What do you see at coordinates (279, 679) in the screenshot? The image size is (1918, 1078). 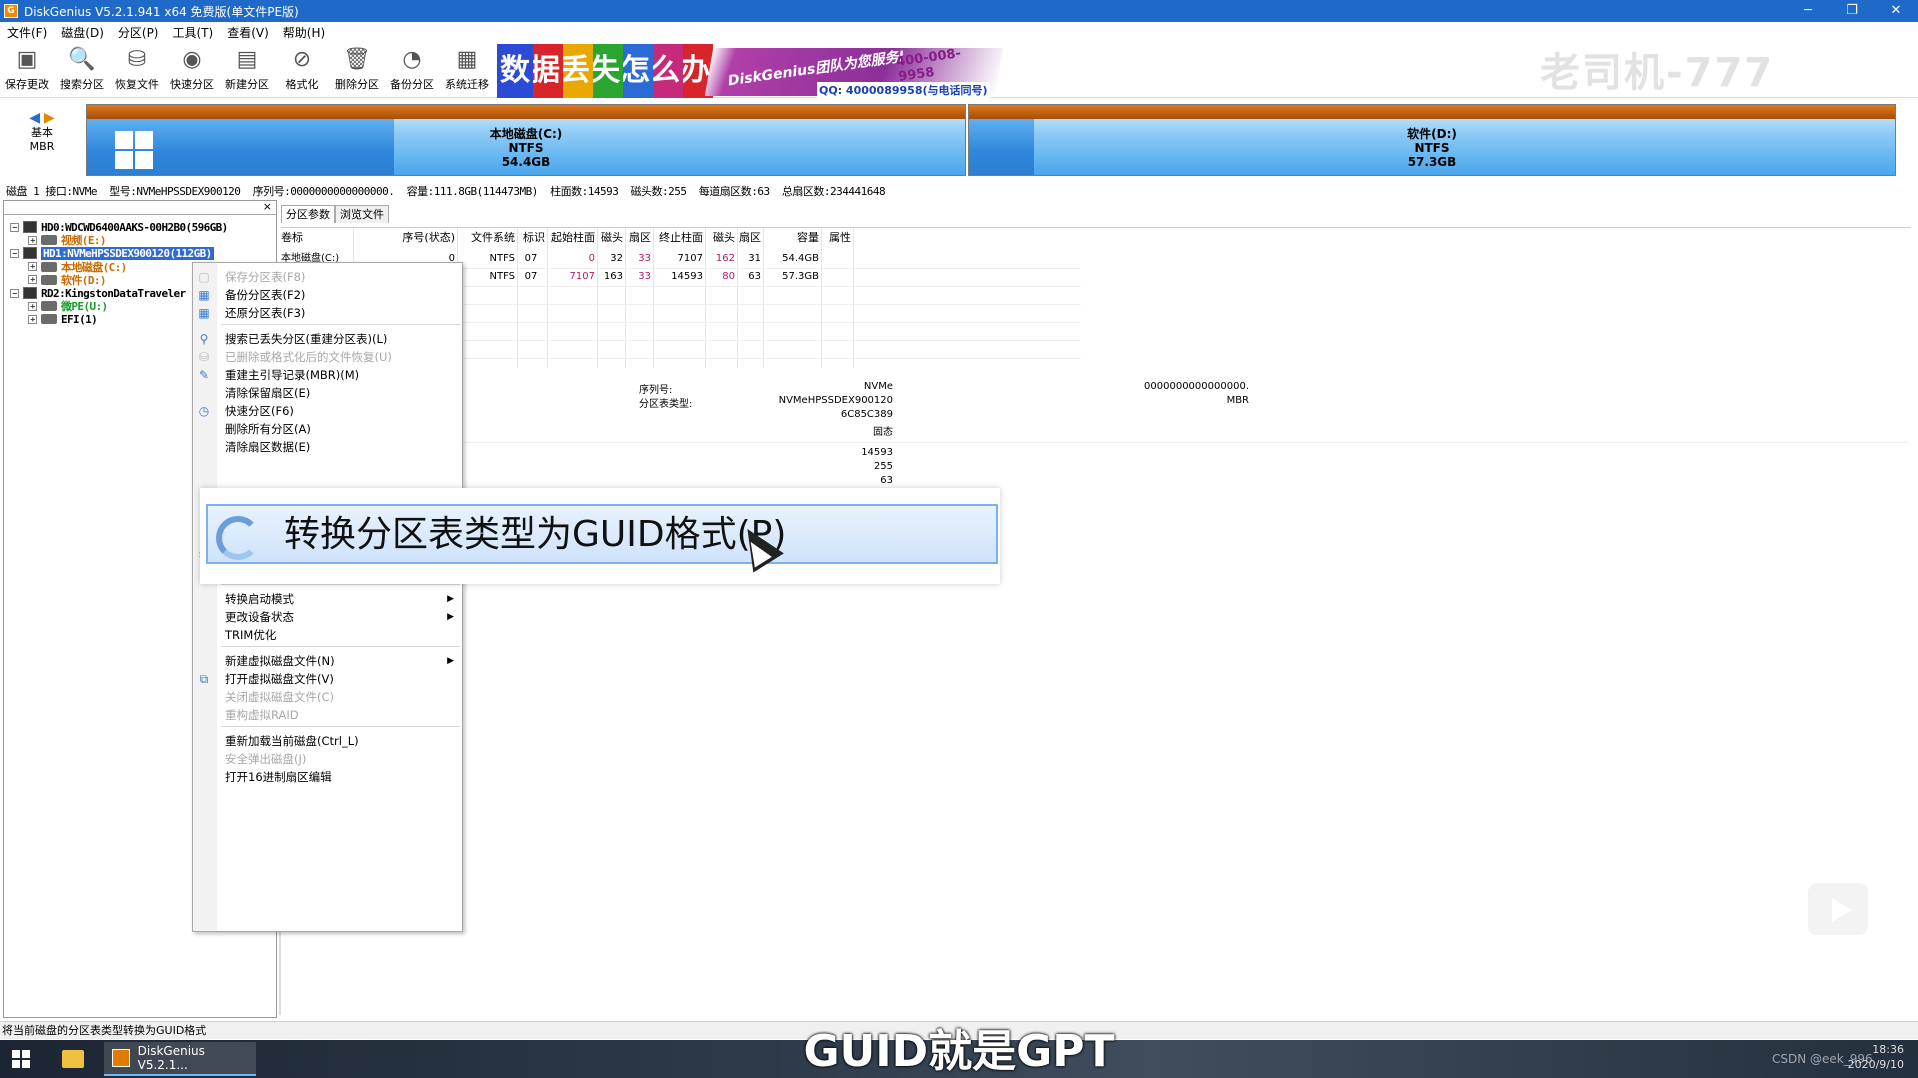 I see `context-menu-item: 打开虚拟磁盘文件(V)` at bounding box center [279, 679].